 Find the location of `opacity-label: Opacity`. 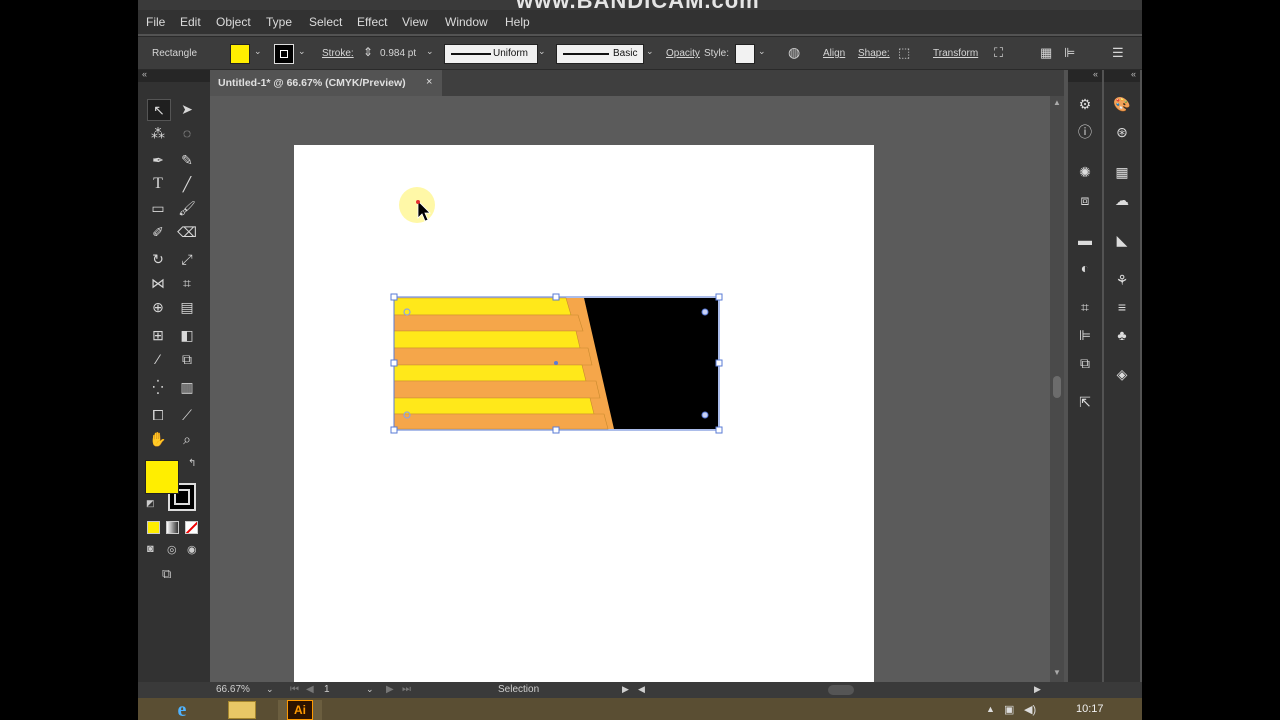

opacity-label: Opacity is located at coordinates (683, 53).